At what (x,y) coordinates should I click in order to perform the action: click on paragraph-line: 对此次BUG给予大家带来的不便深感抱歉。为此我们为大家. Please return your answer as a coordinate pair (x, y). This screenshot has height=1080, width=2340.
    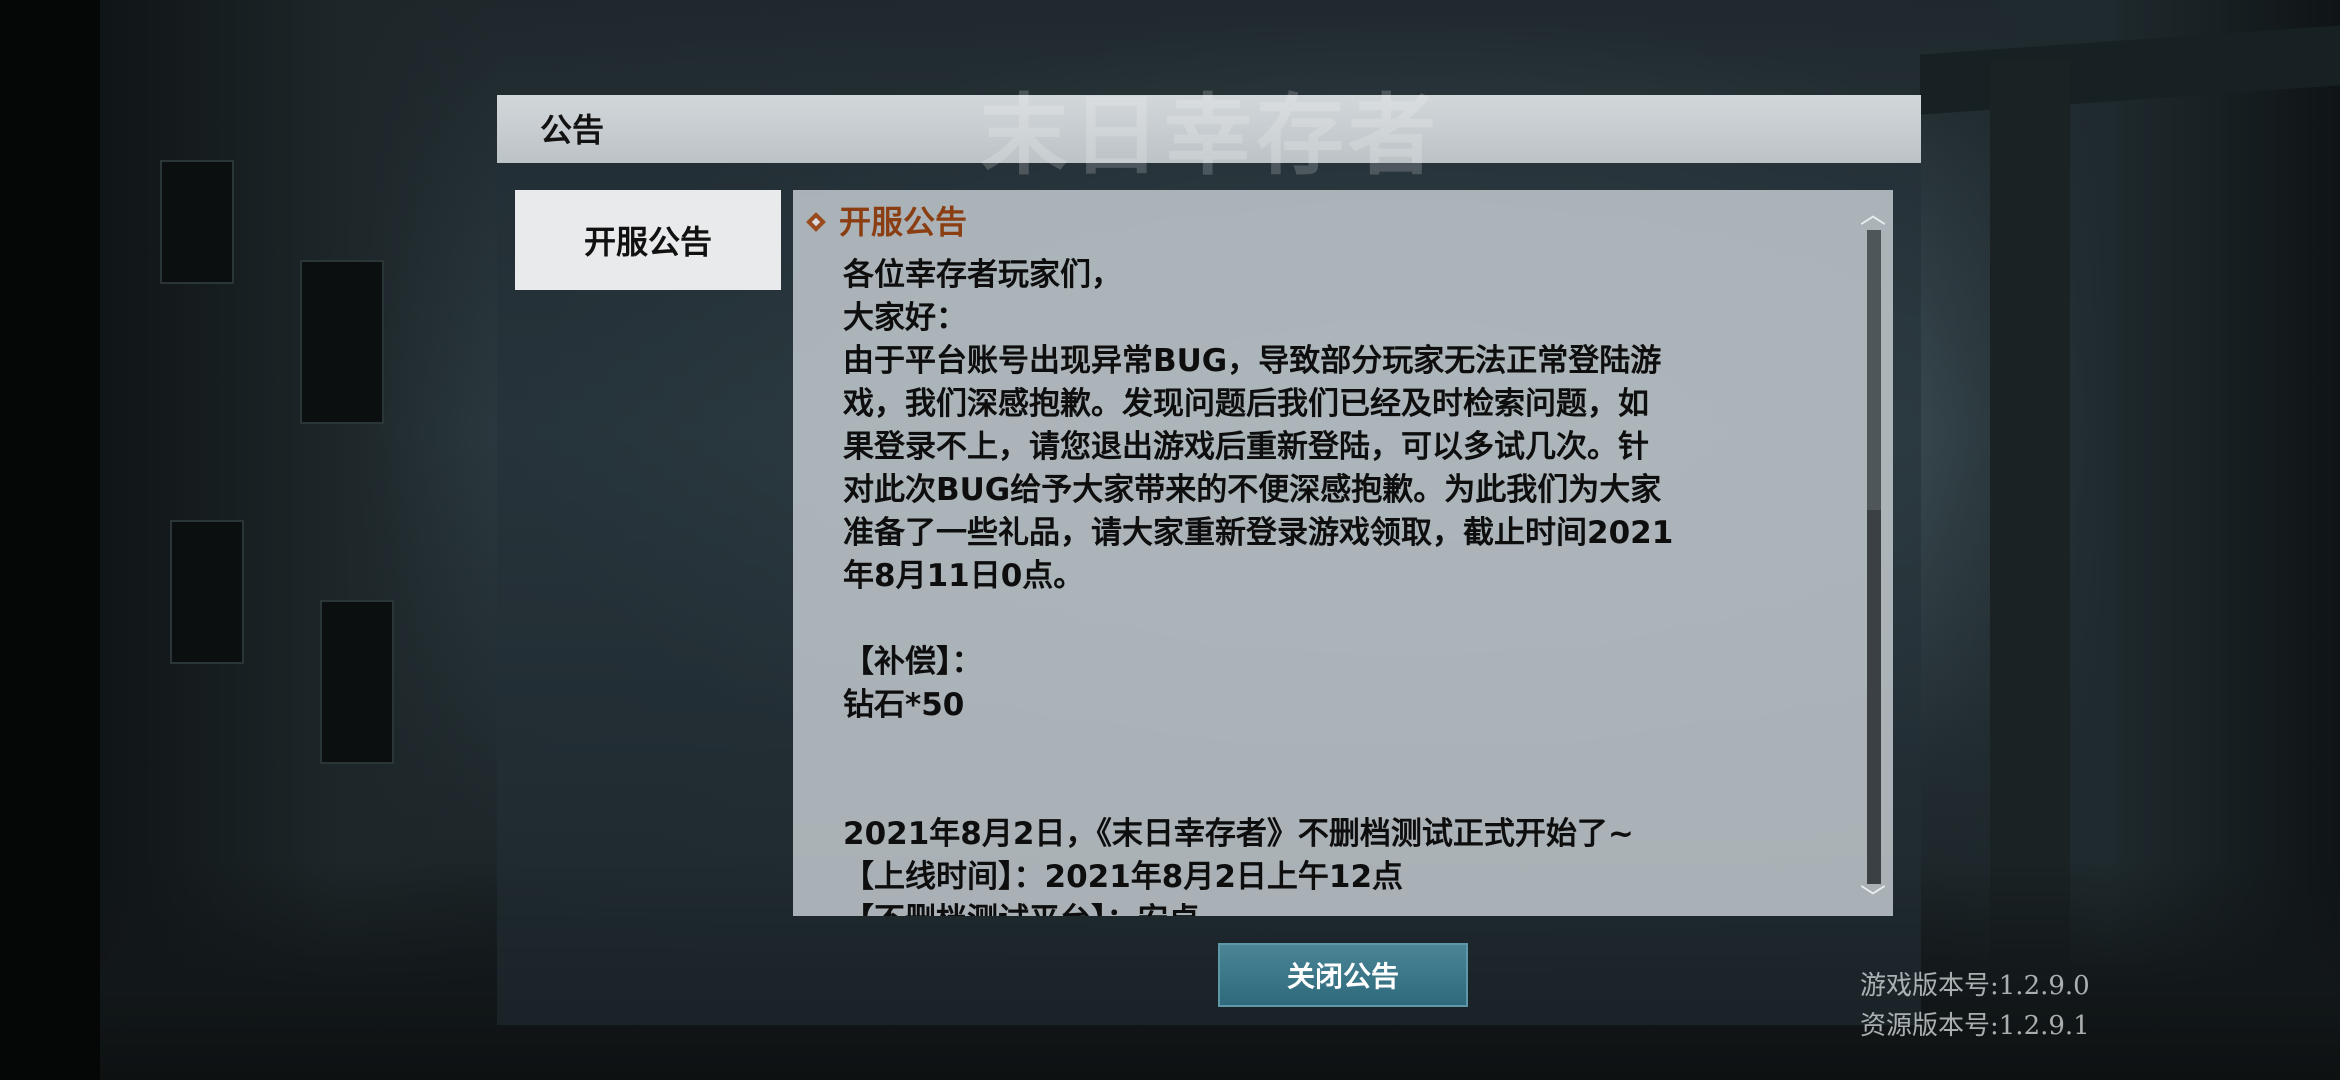
    Looking at the image, I should click on (1252, 490).